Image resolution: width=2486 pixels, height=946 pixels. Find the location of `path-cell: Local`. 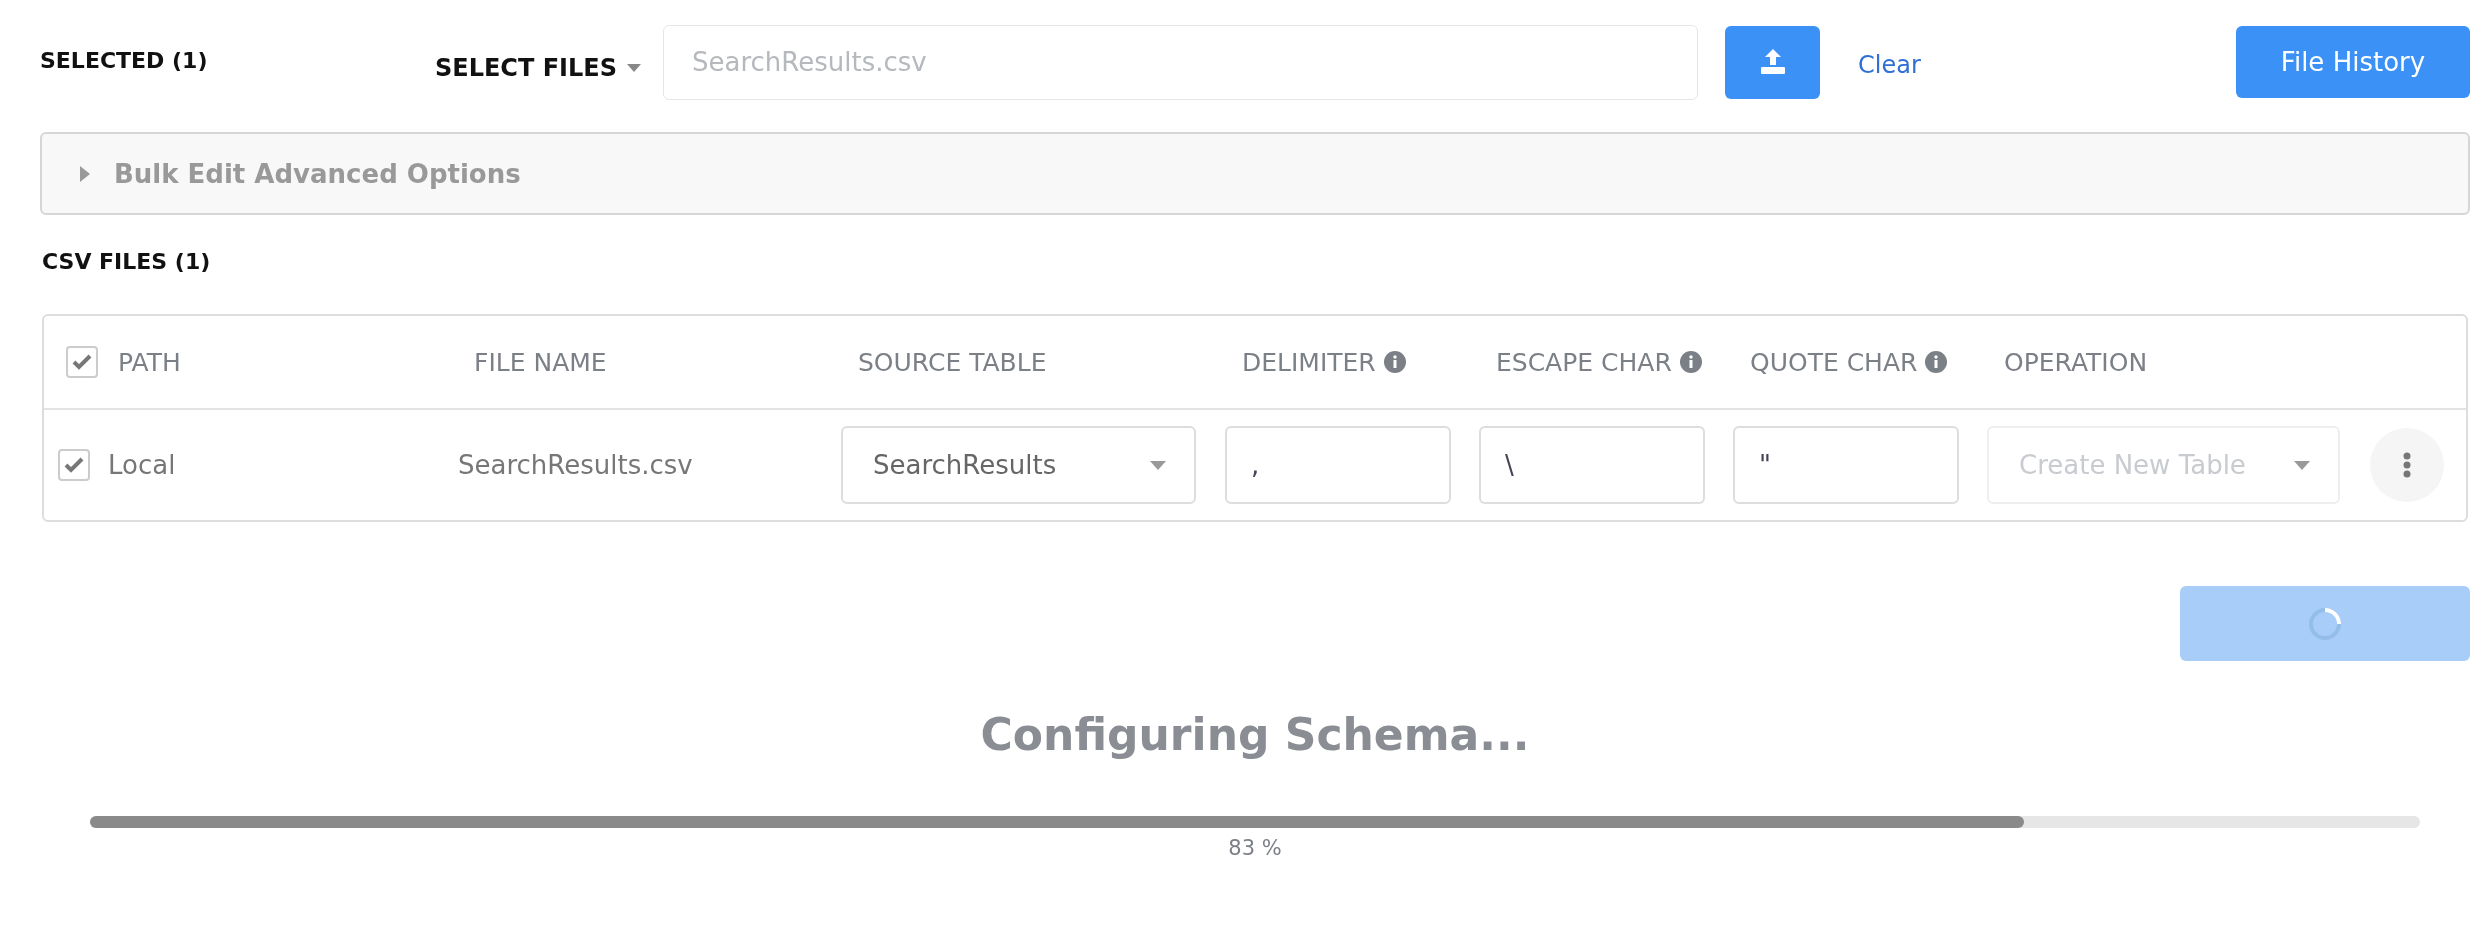

path-cell: Local is located at coordinates (142, 465).